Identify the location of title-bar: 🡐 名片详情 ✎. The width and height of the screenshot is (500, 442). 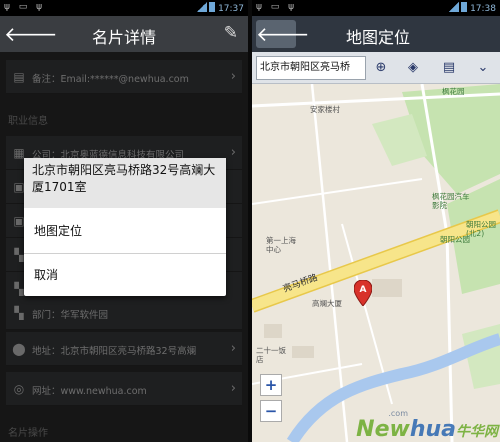
(124, 34).